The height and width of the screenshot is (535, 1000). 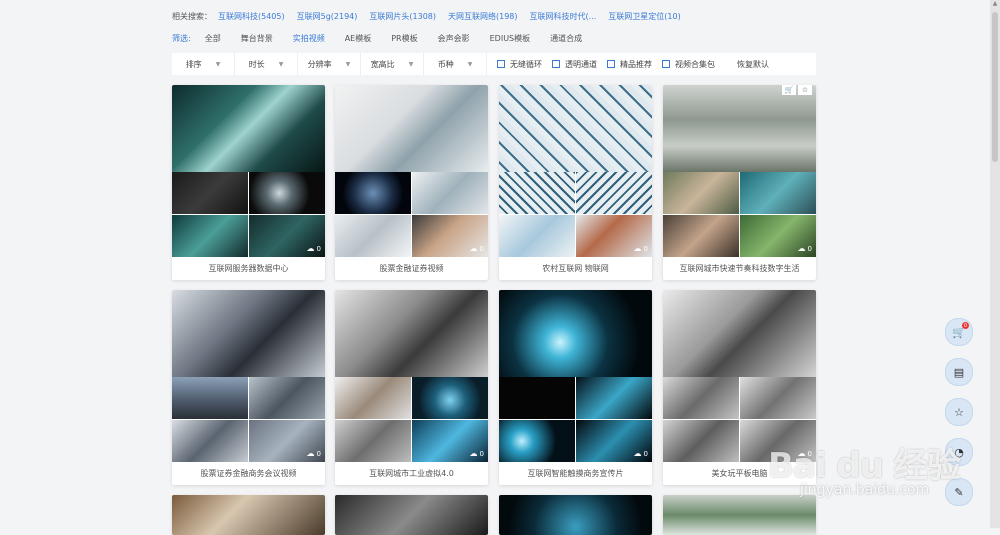 I want to click on cart-icon: 🛒, so click(x=789, y=90).